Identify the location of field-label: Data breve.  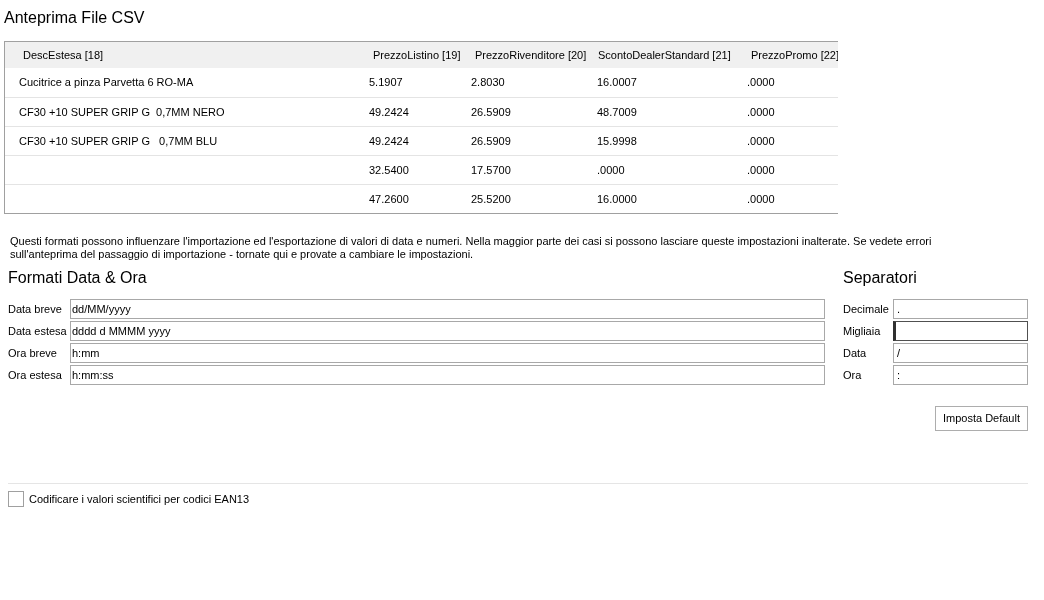
(35, 309).